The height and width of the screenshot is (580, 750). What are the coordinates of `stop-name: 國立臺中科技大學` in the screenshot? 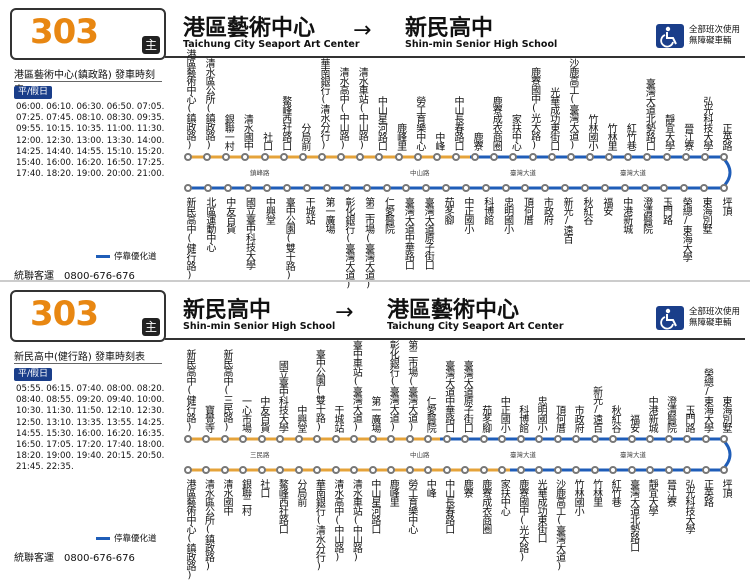 It's located at (249, 233).